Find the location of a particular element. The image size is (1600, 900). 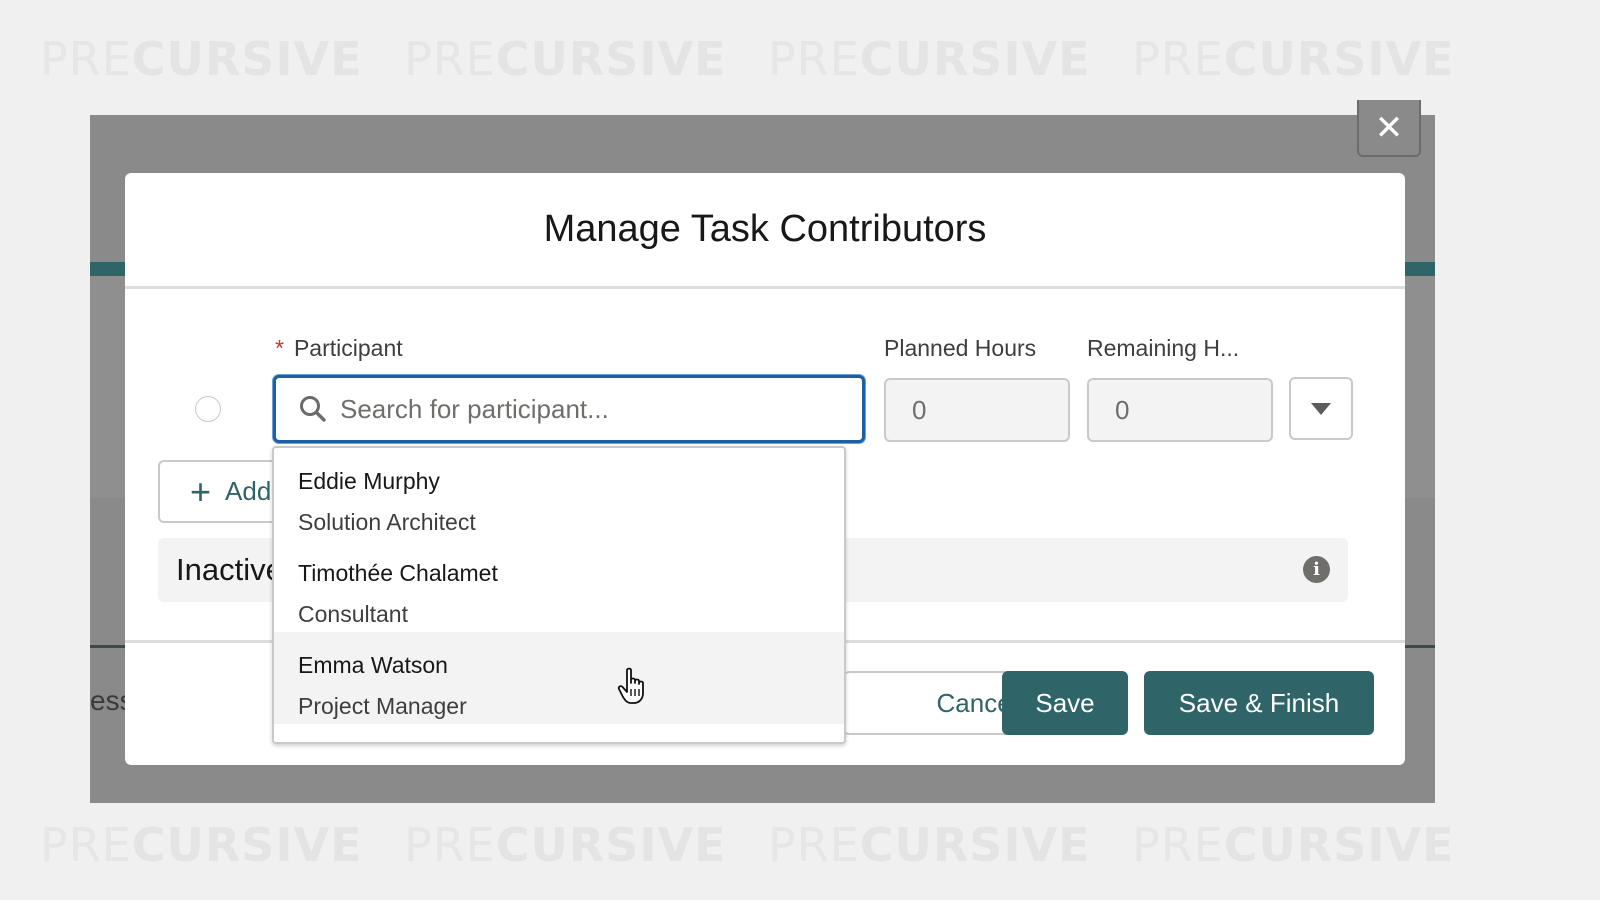

participant-search-field is located at coordinates (569, 409).